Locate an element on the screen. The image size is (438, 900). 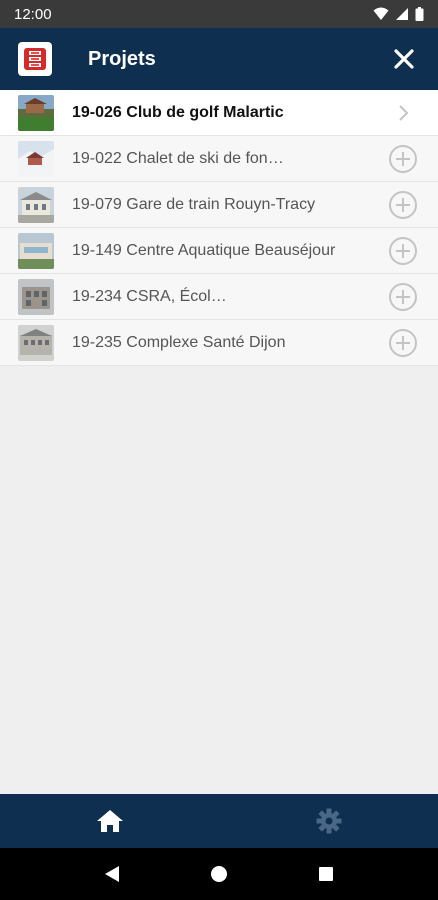
status-icons is located at coordinates (398, 14).